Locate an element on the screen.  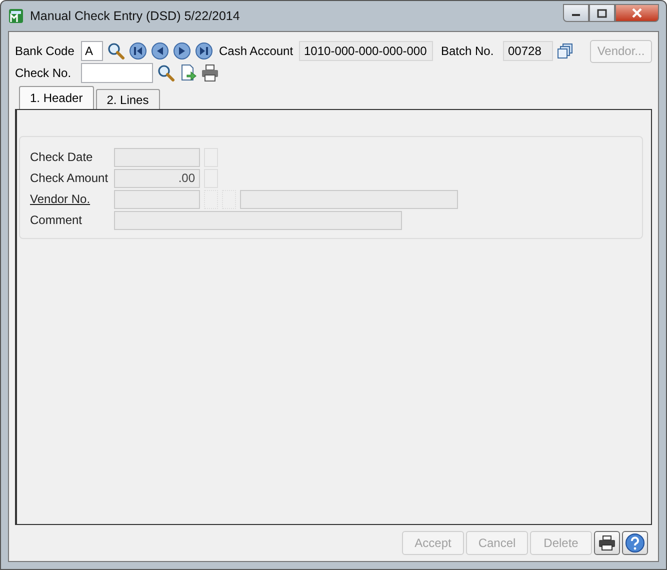
help-button is located at coordinates (635, 543).